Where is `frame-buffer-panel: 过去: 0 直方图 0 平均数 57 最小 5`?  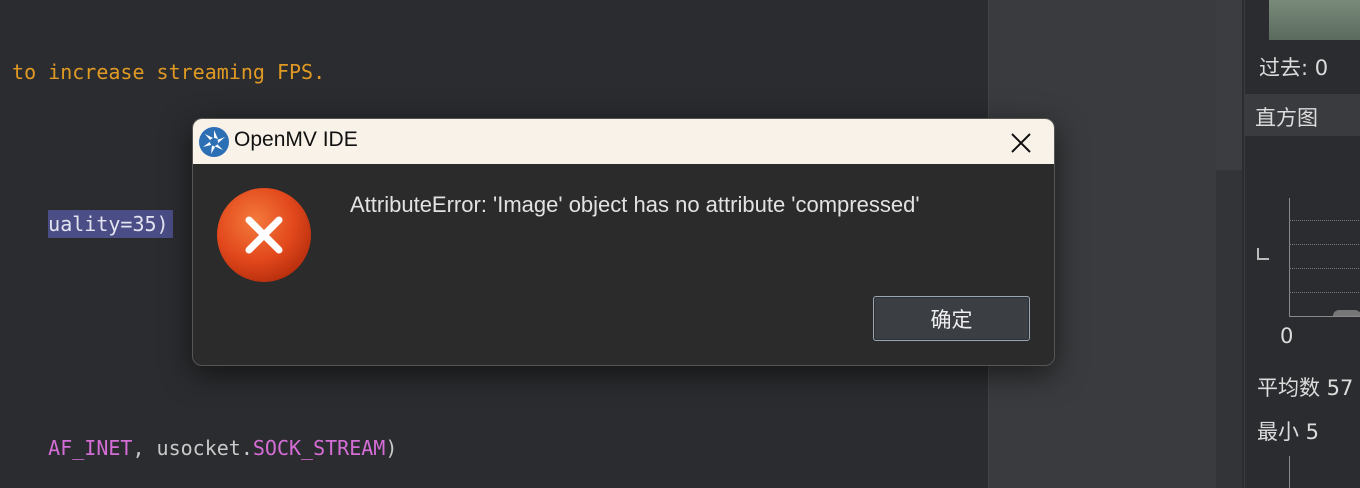
frame-buffer-panel: 过去: 0 直方图 0 平均数 57 最小 5 is located at coordinates (1302, 244).